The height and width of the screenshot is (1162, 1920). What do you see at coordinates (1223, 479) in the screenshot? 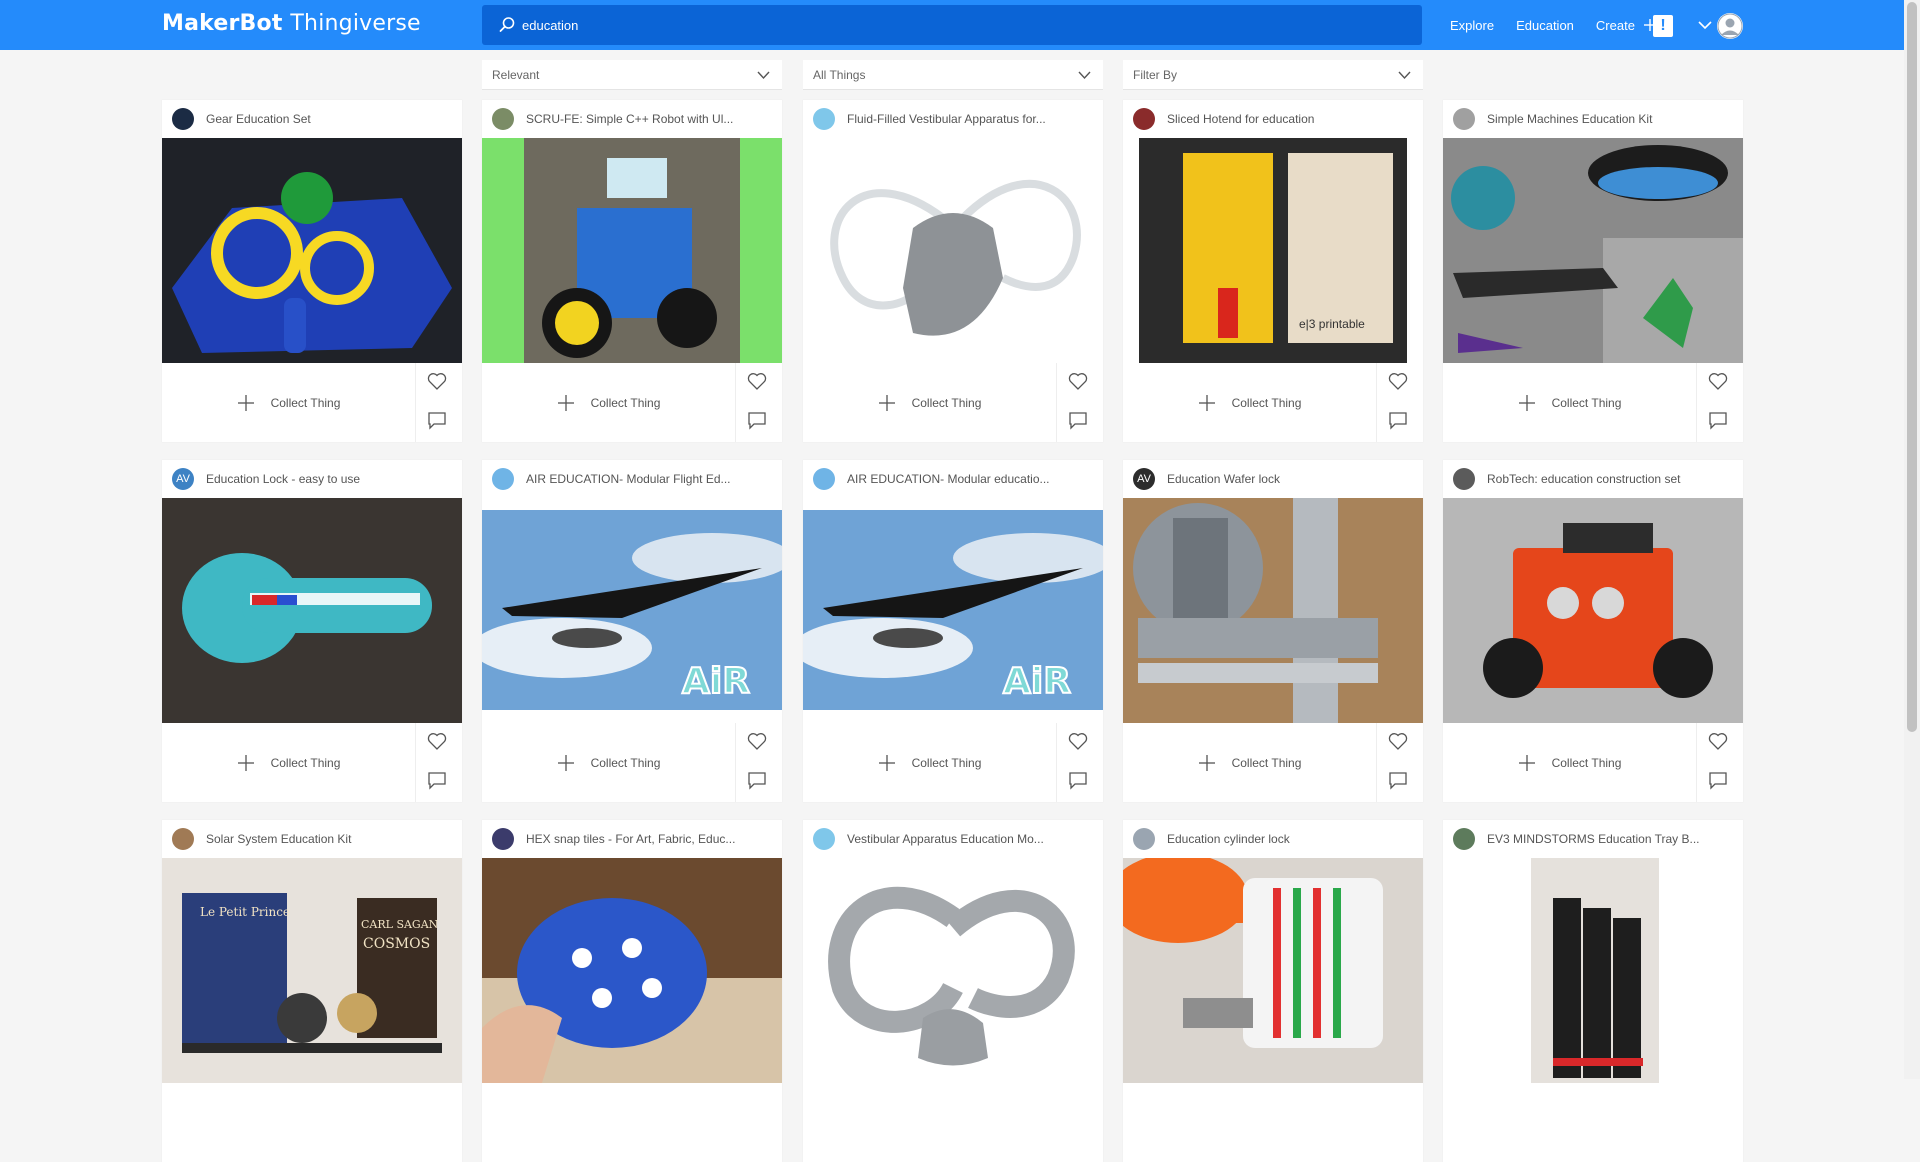
I see `thing-title: Education Wafer lock` at bounding box center [1223, 479].